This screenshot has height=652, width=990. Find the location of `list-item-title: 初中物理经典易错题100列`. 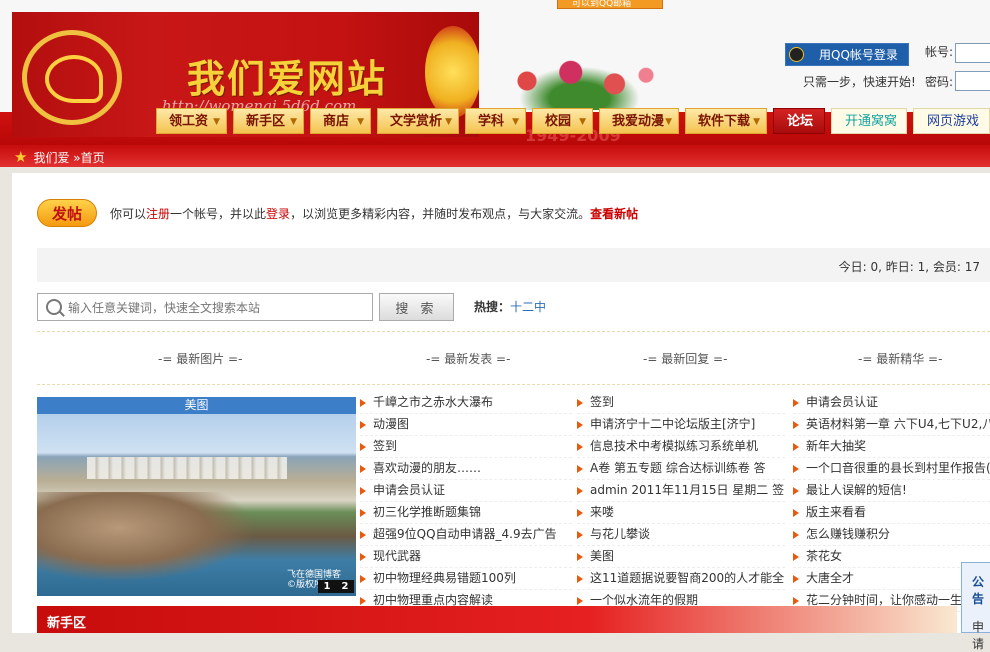

list-item-title: 初中物理经典易错题100列 is located at coordinates (444, 578).